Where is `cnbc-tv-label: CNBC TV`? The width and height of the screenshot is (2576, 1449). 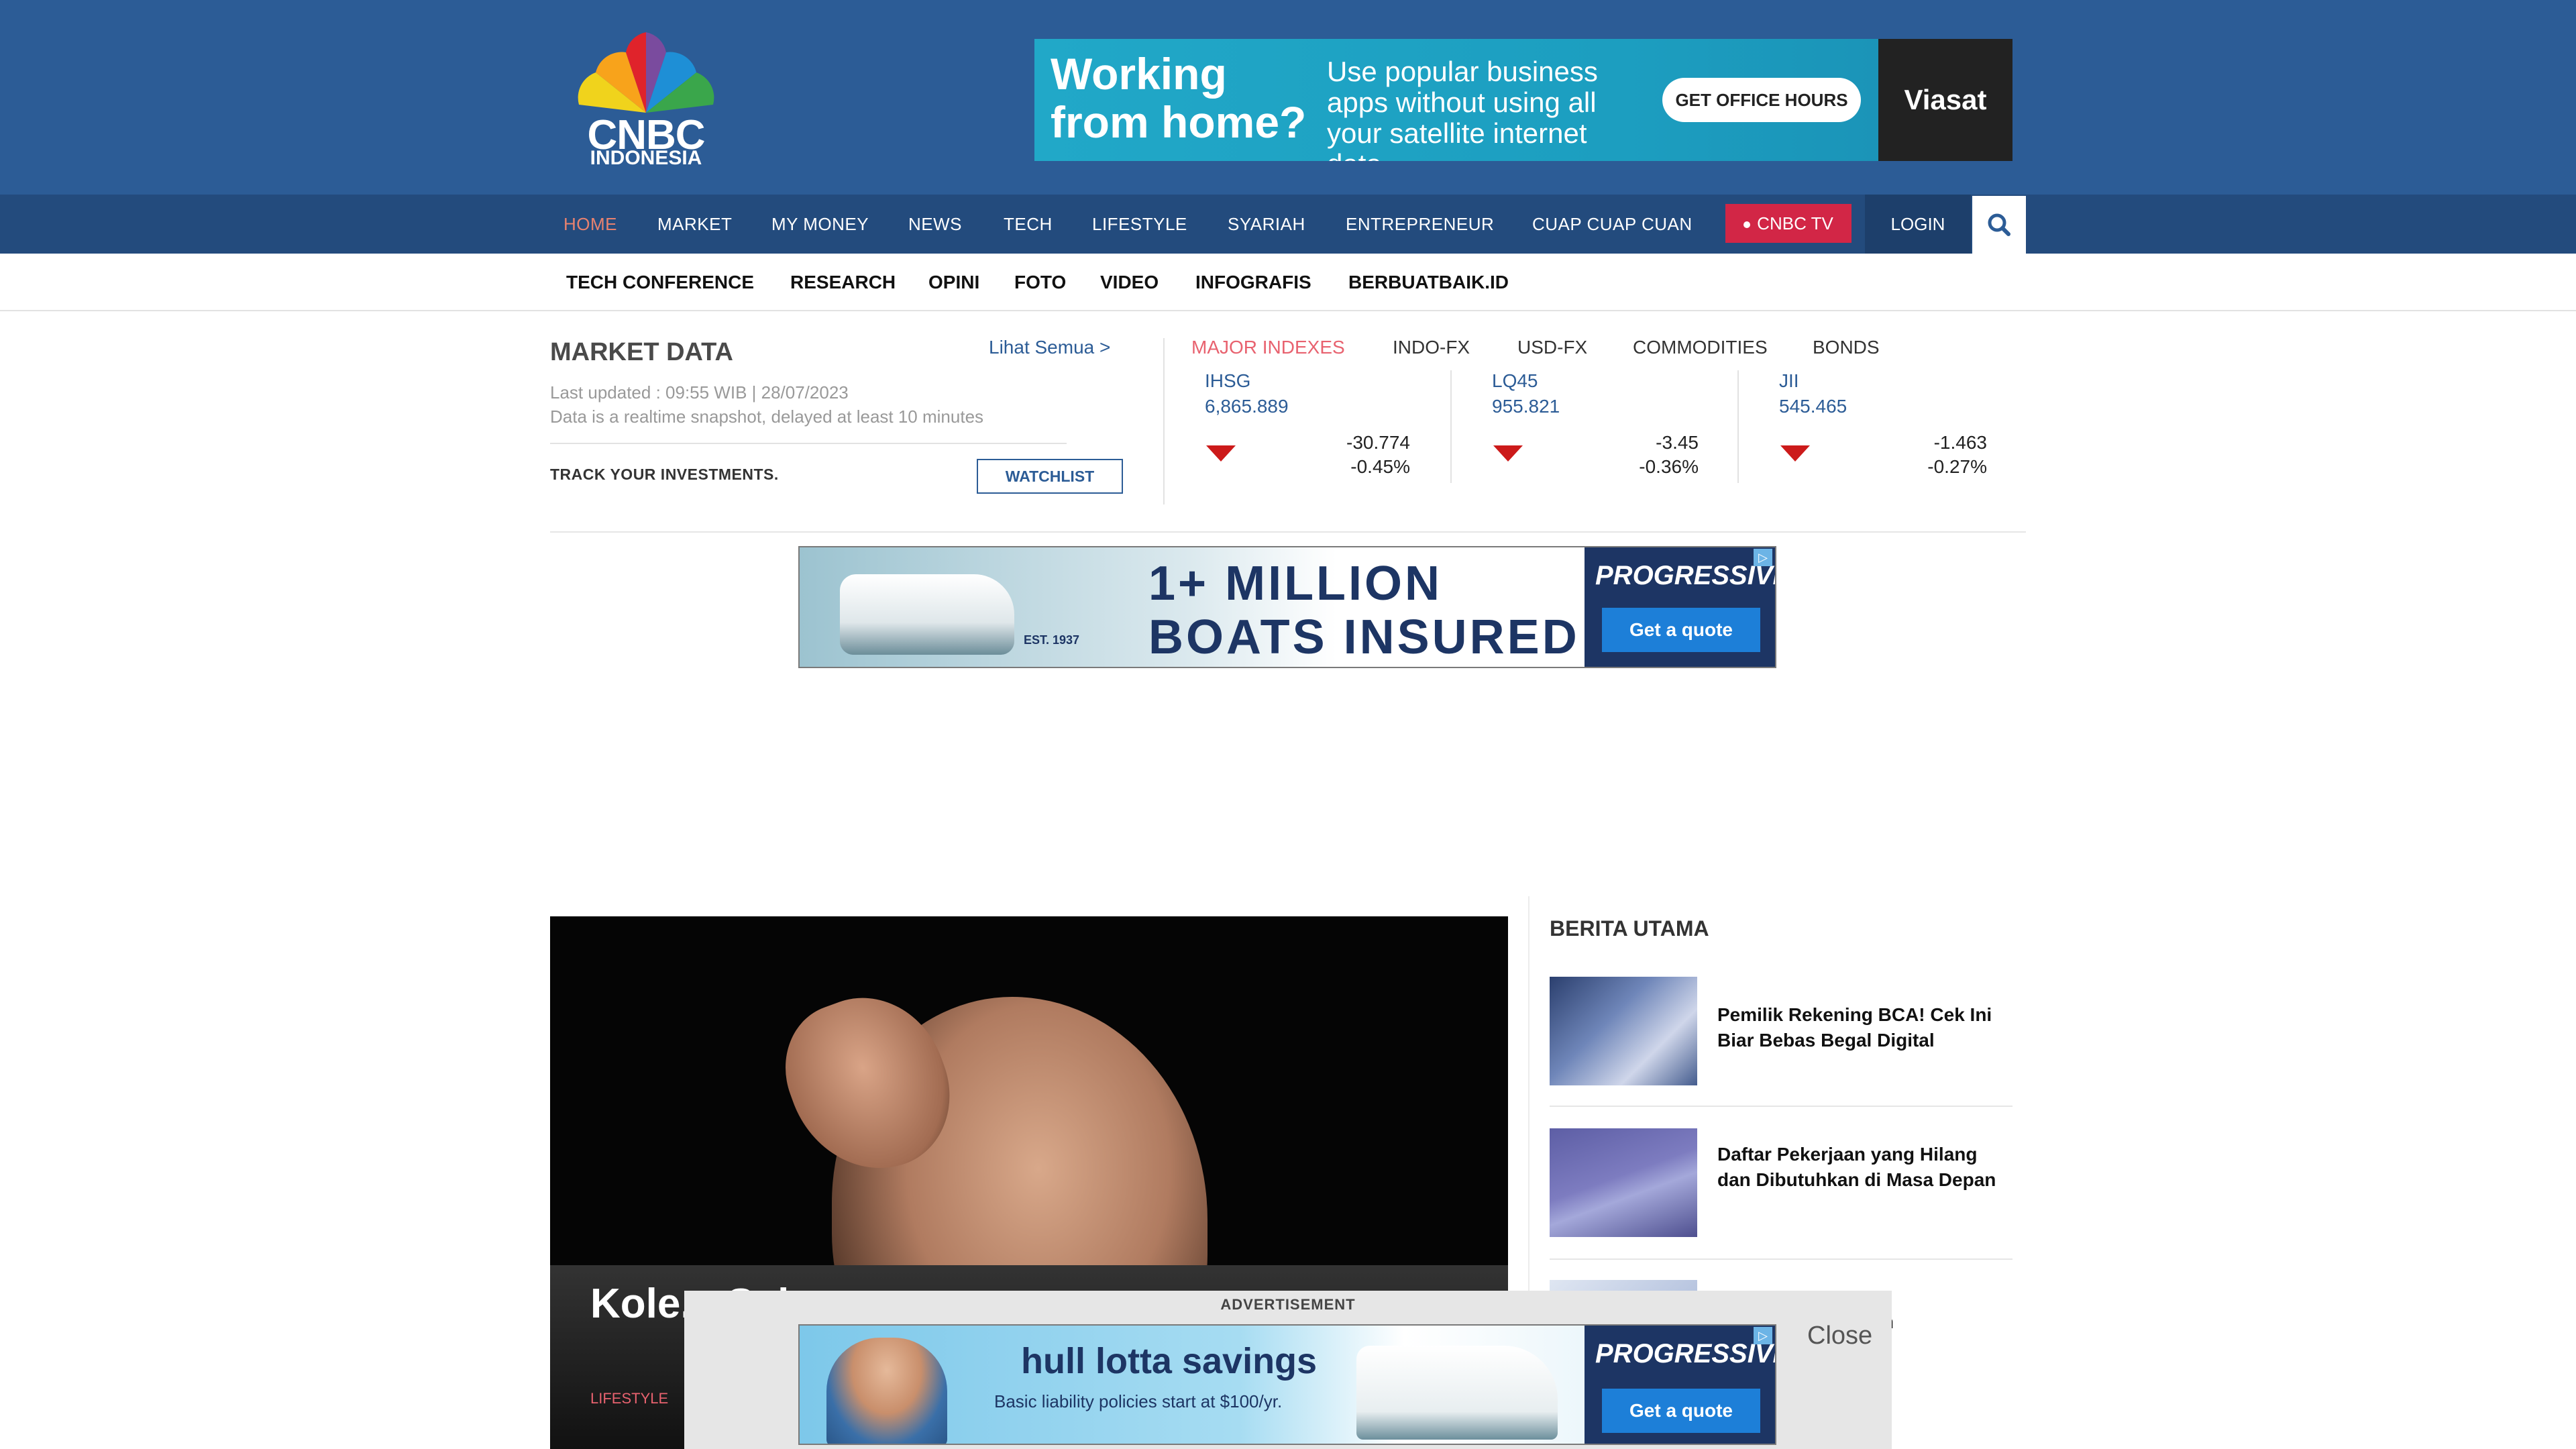 cnbc-tv-label: CNBC TV is located at coordinates (1795, 223).